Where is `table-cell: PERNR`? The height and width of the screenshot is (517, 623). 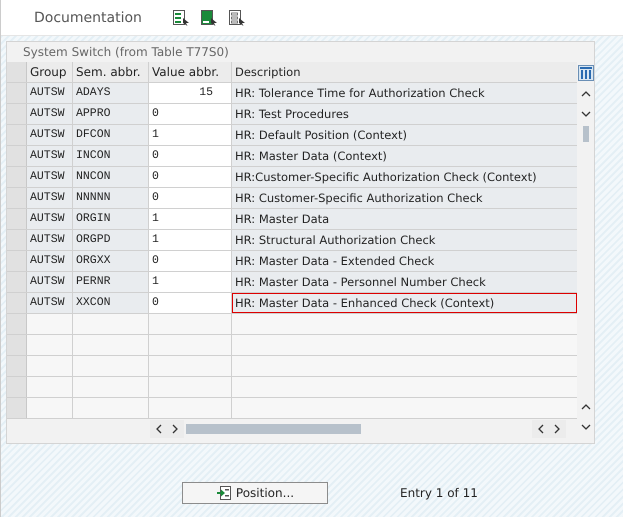 table-cell: PERNR is located at coordinates (111, 282).